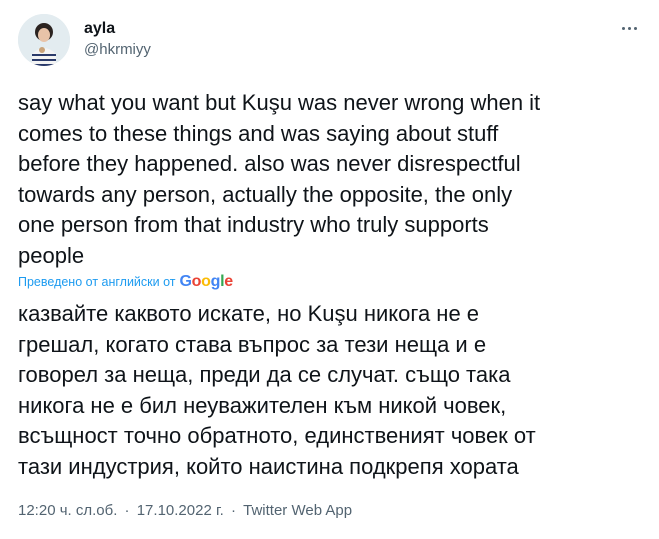 Image resolution: width=659 pixels, height=539 pixels. I want to click on avatar, so click(44, 40).